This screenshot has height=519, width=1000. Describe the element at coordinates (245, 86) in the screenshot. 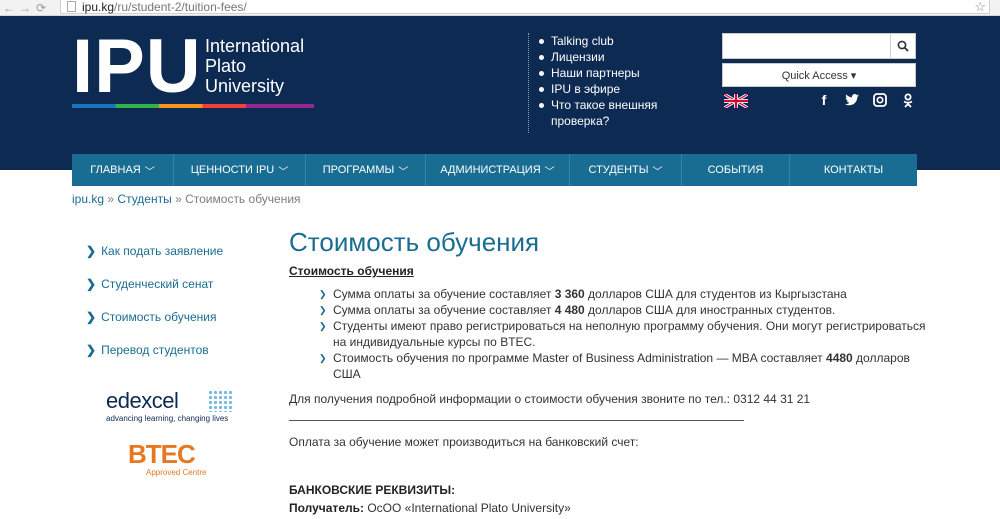

I see `logo-line-3: University` at that location.